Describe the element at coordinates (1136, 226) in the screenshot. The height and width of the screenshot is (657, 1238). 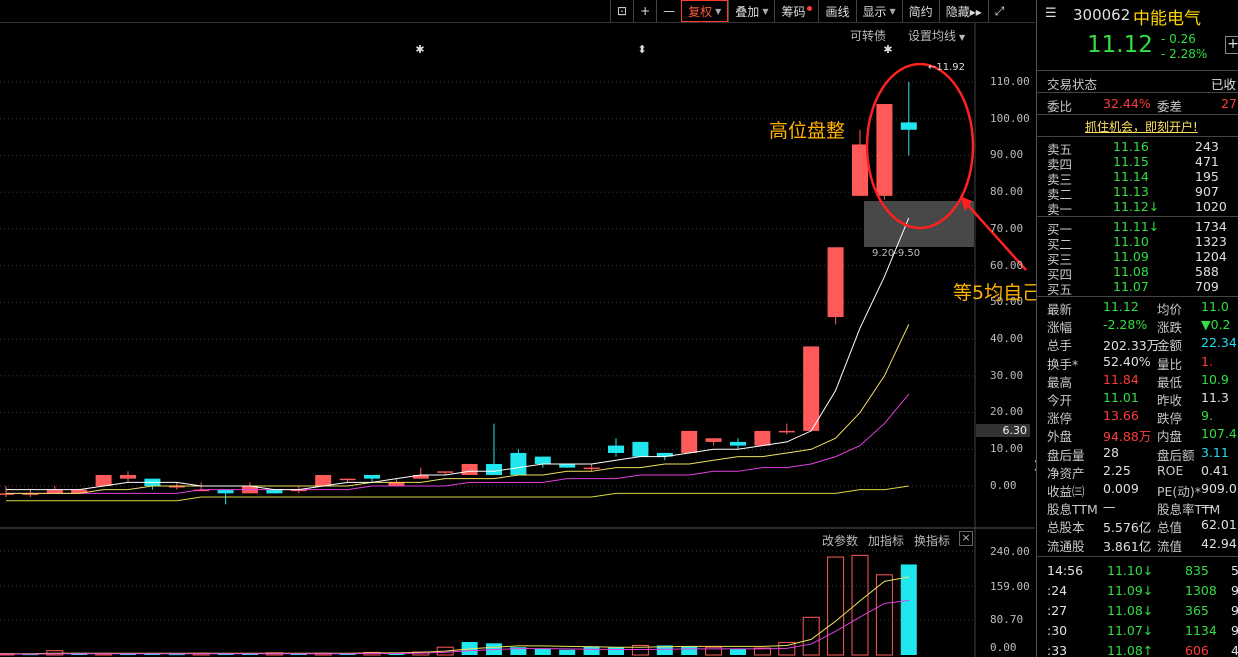
I see `bid-price: 11.11↓` at that location.